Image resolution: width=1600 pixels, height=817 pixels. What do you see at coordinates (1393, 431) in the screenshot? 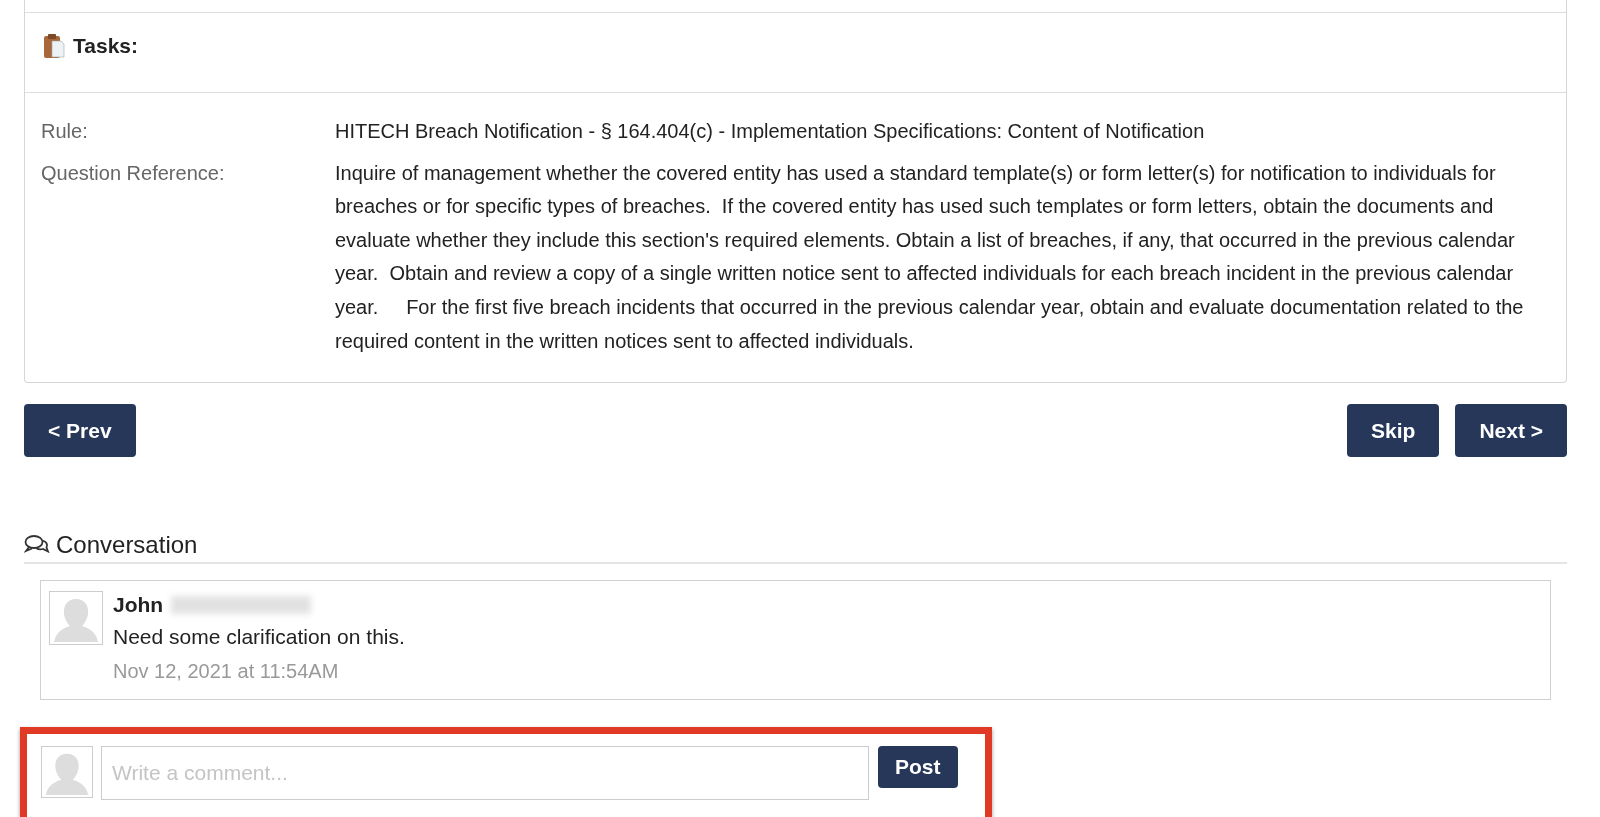
I see `skip-button: Skip` at bounding box center [1393, 431].